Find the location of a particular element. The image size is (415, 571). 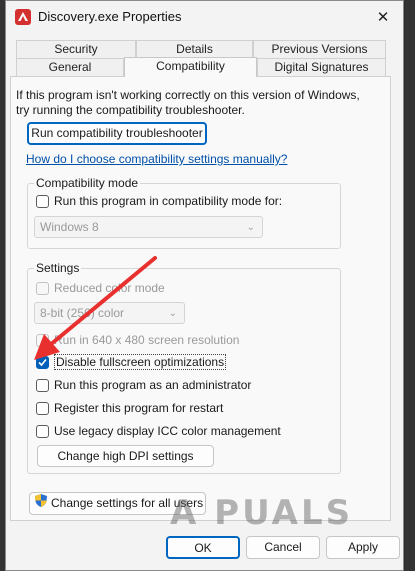

run-640-checkbox is located at coordinates (42, 340).